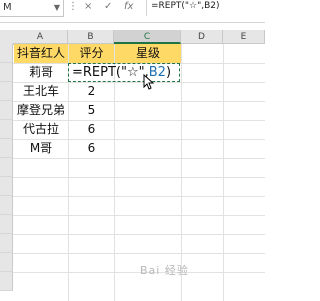 The image size is (320, 301). I want to click on cell-c2-editor: =REPT("☆",B2), so click(121, 72).